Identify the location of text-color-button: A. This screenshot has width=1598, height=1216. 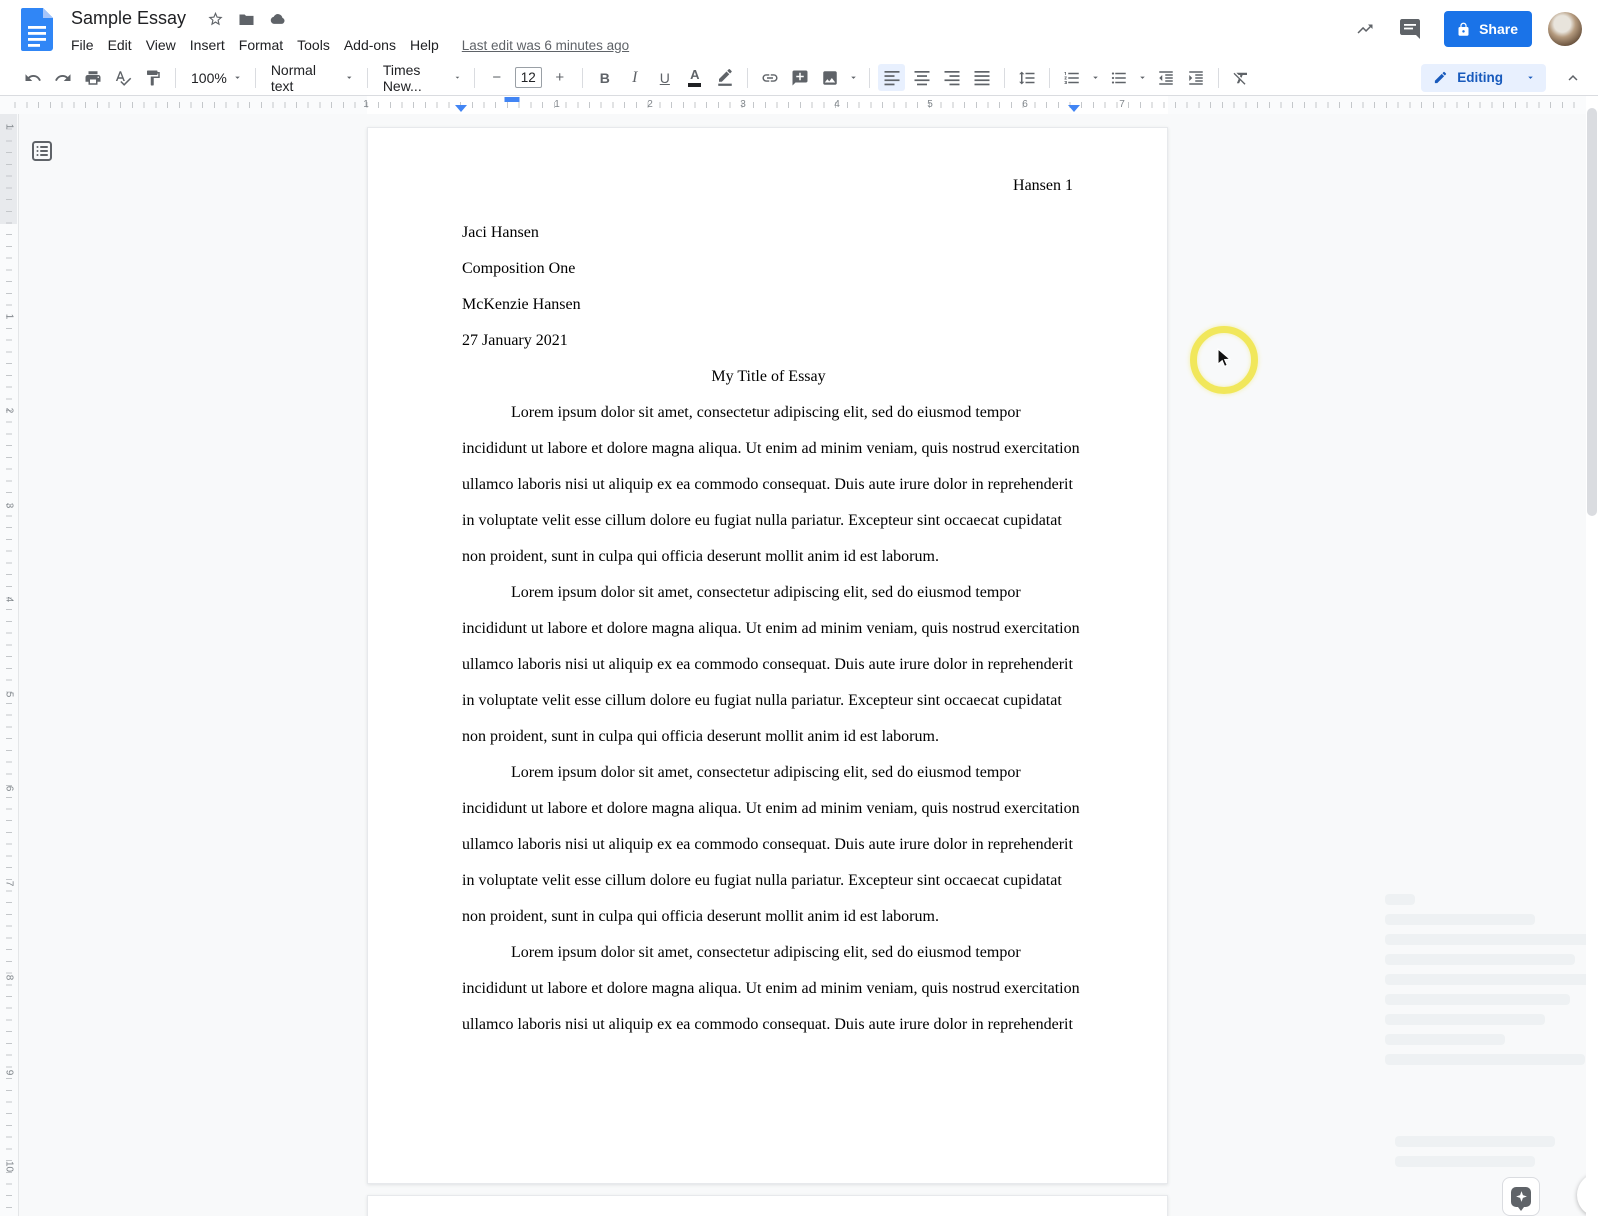
(694, 77).